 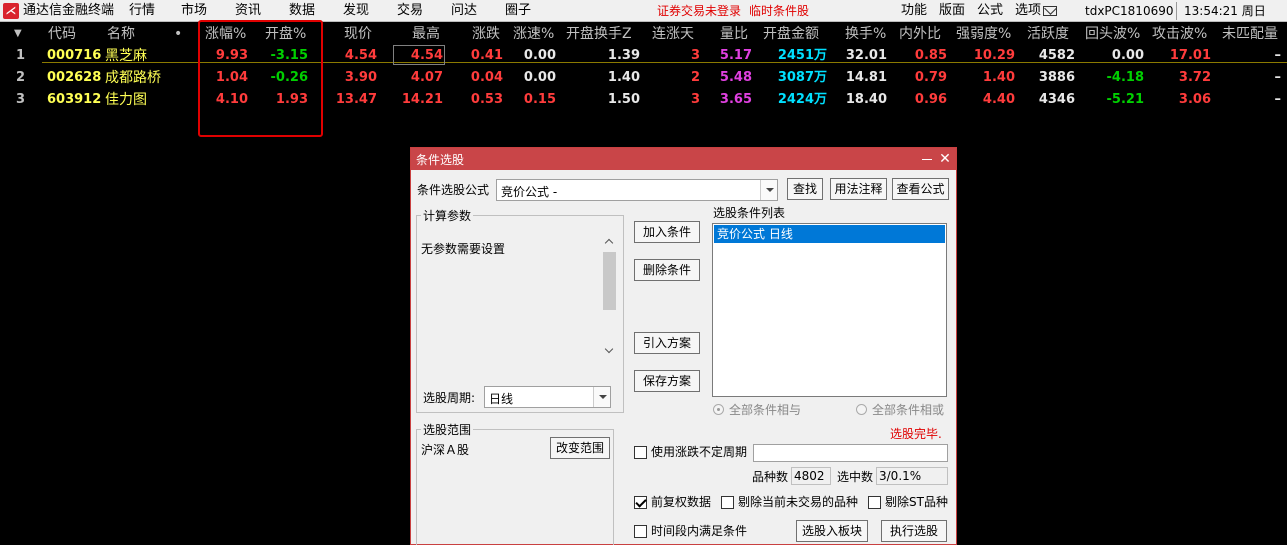 What do you see at coordinates (1112, 34) in the screenshot?
I see `col-header-pullback: 回头波%` at bounding box center [1112, 34].